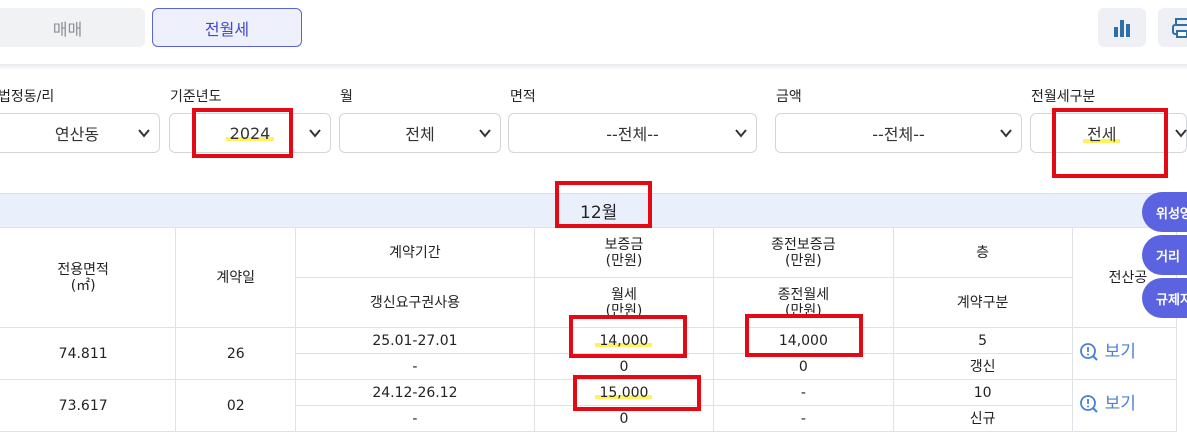 Image resolution: width=1187 pixels, height=444 pixels. I want to click on cell-prev-deposit: -, so click(803, 392).